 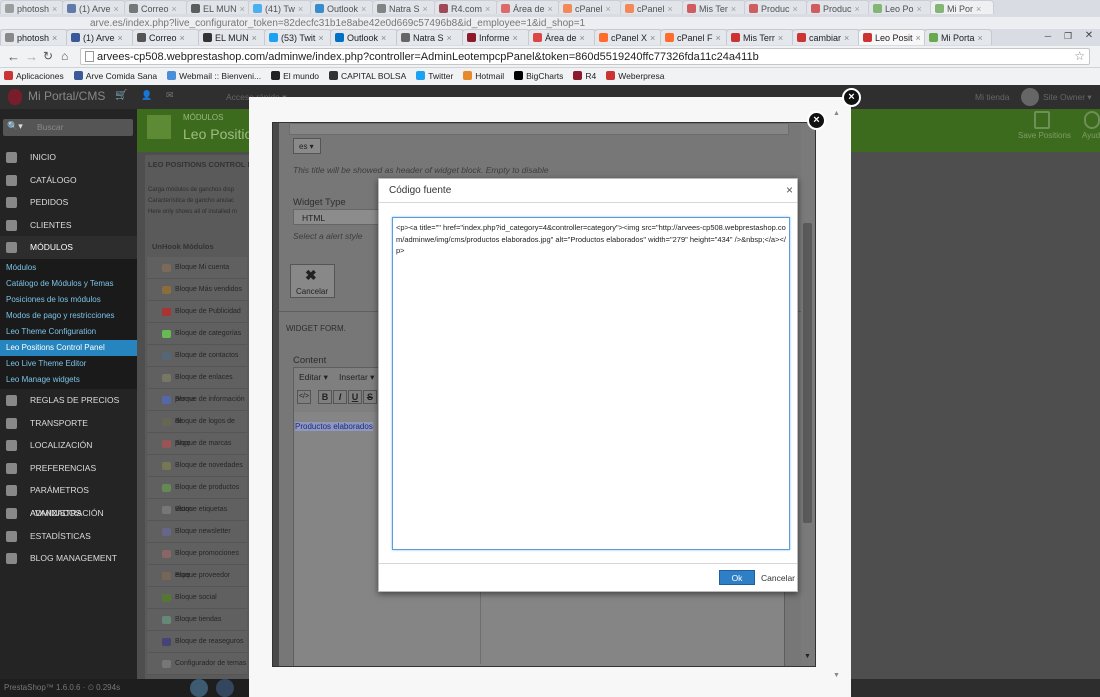 What do you see at coordinates (760, 37) in the screenshot?
I see `tab-12: Mis Terr ×` at bounding box center [760, 37].